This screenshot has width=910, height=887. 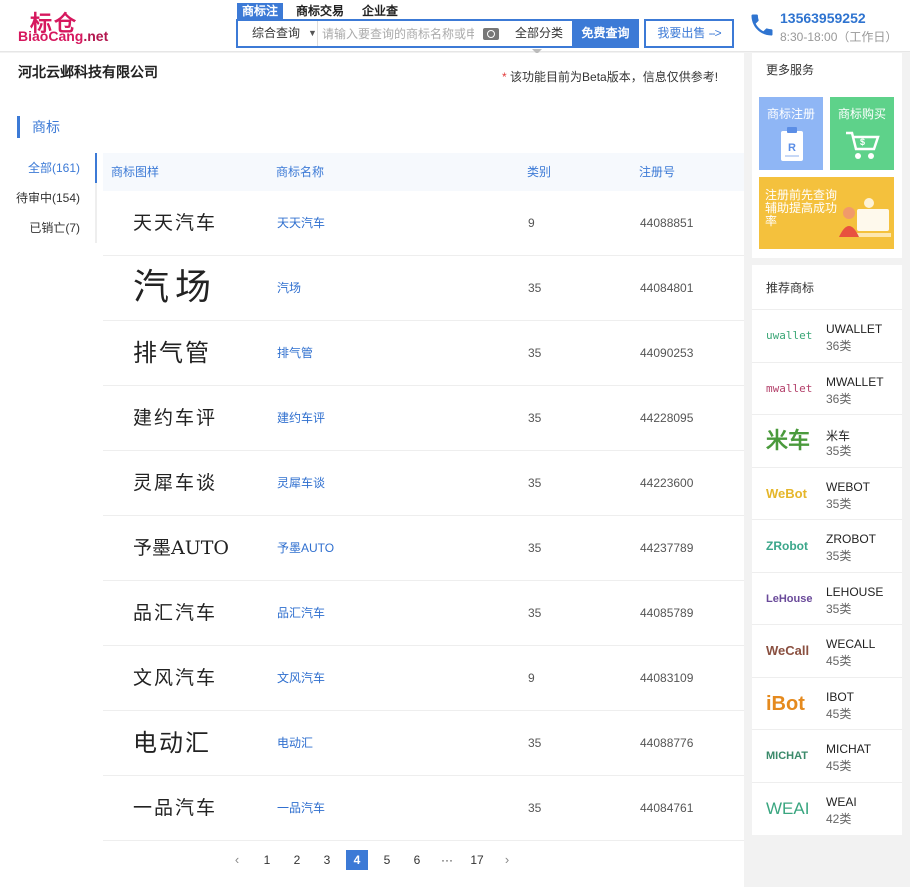 What do you see at coordinates (827, 493) in the screenshot?
I see `recommended-item: WeBot WEBOT 35类` at bounding box center [827, 493].